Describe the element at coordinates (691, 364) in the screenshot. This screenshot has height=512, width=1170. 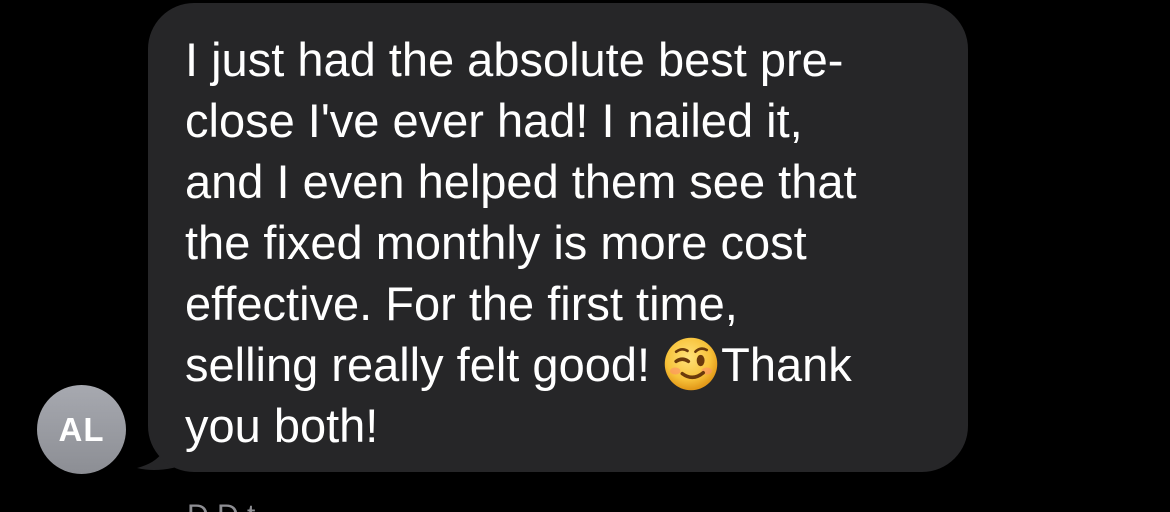
I see `winking-face-emoji-icon` at that location.